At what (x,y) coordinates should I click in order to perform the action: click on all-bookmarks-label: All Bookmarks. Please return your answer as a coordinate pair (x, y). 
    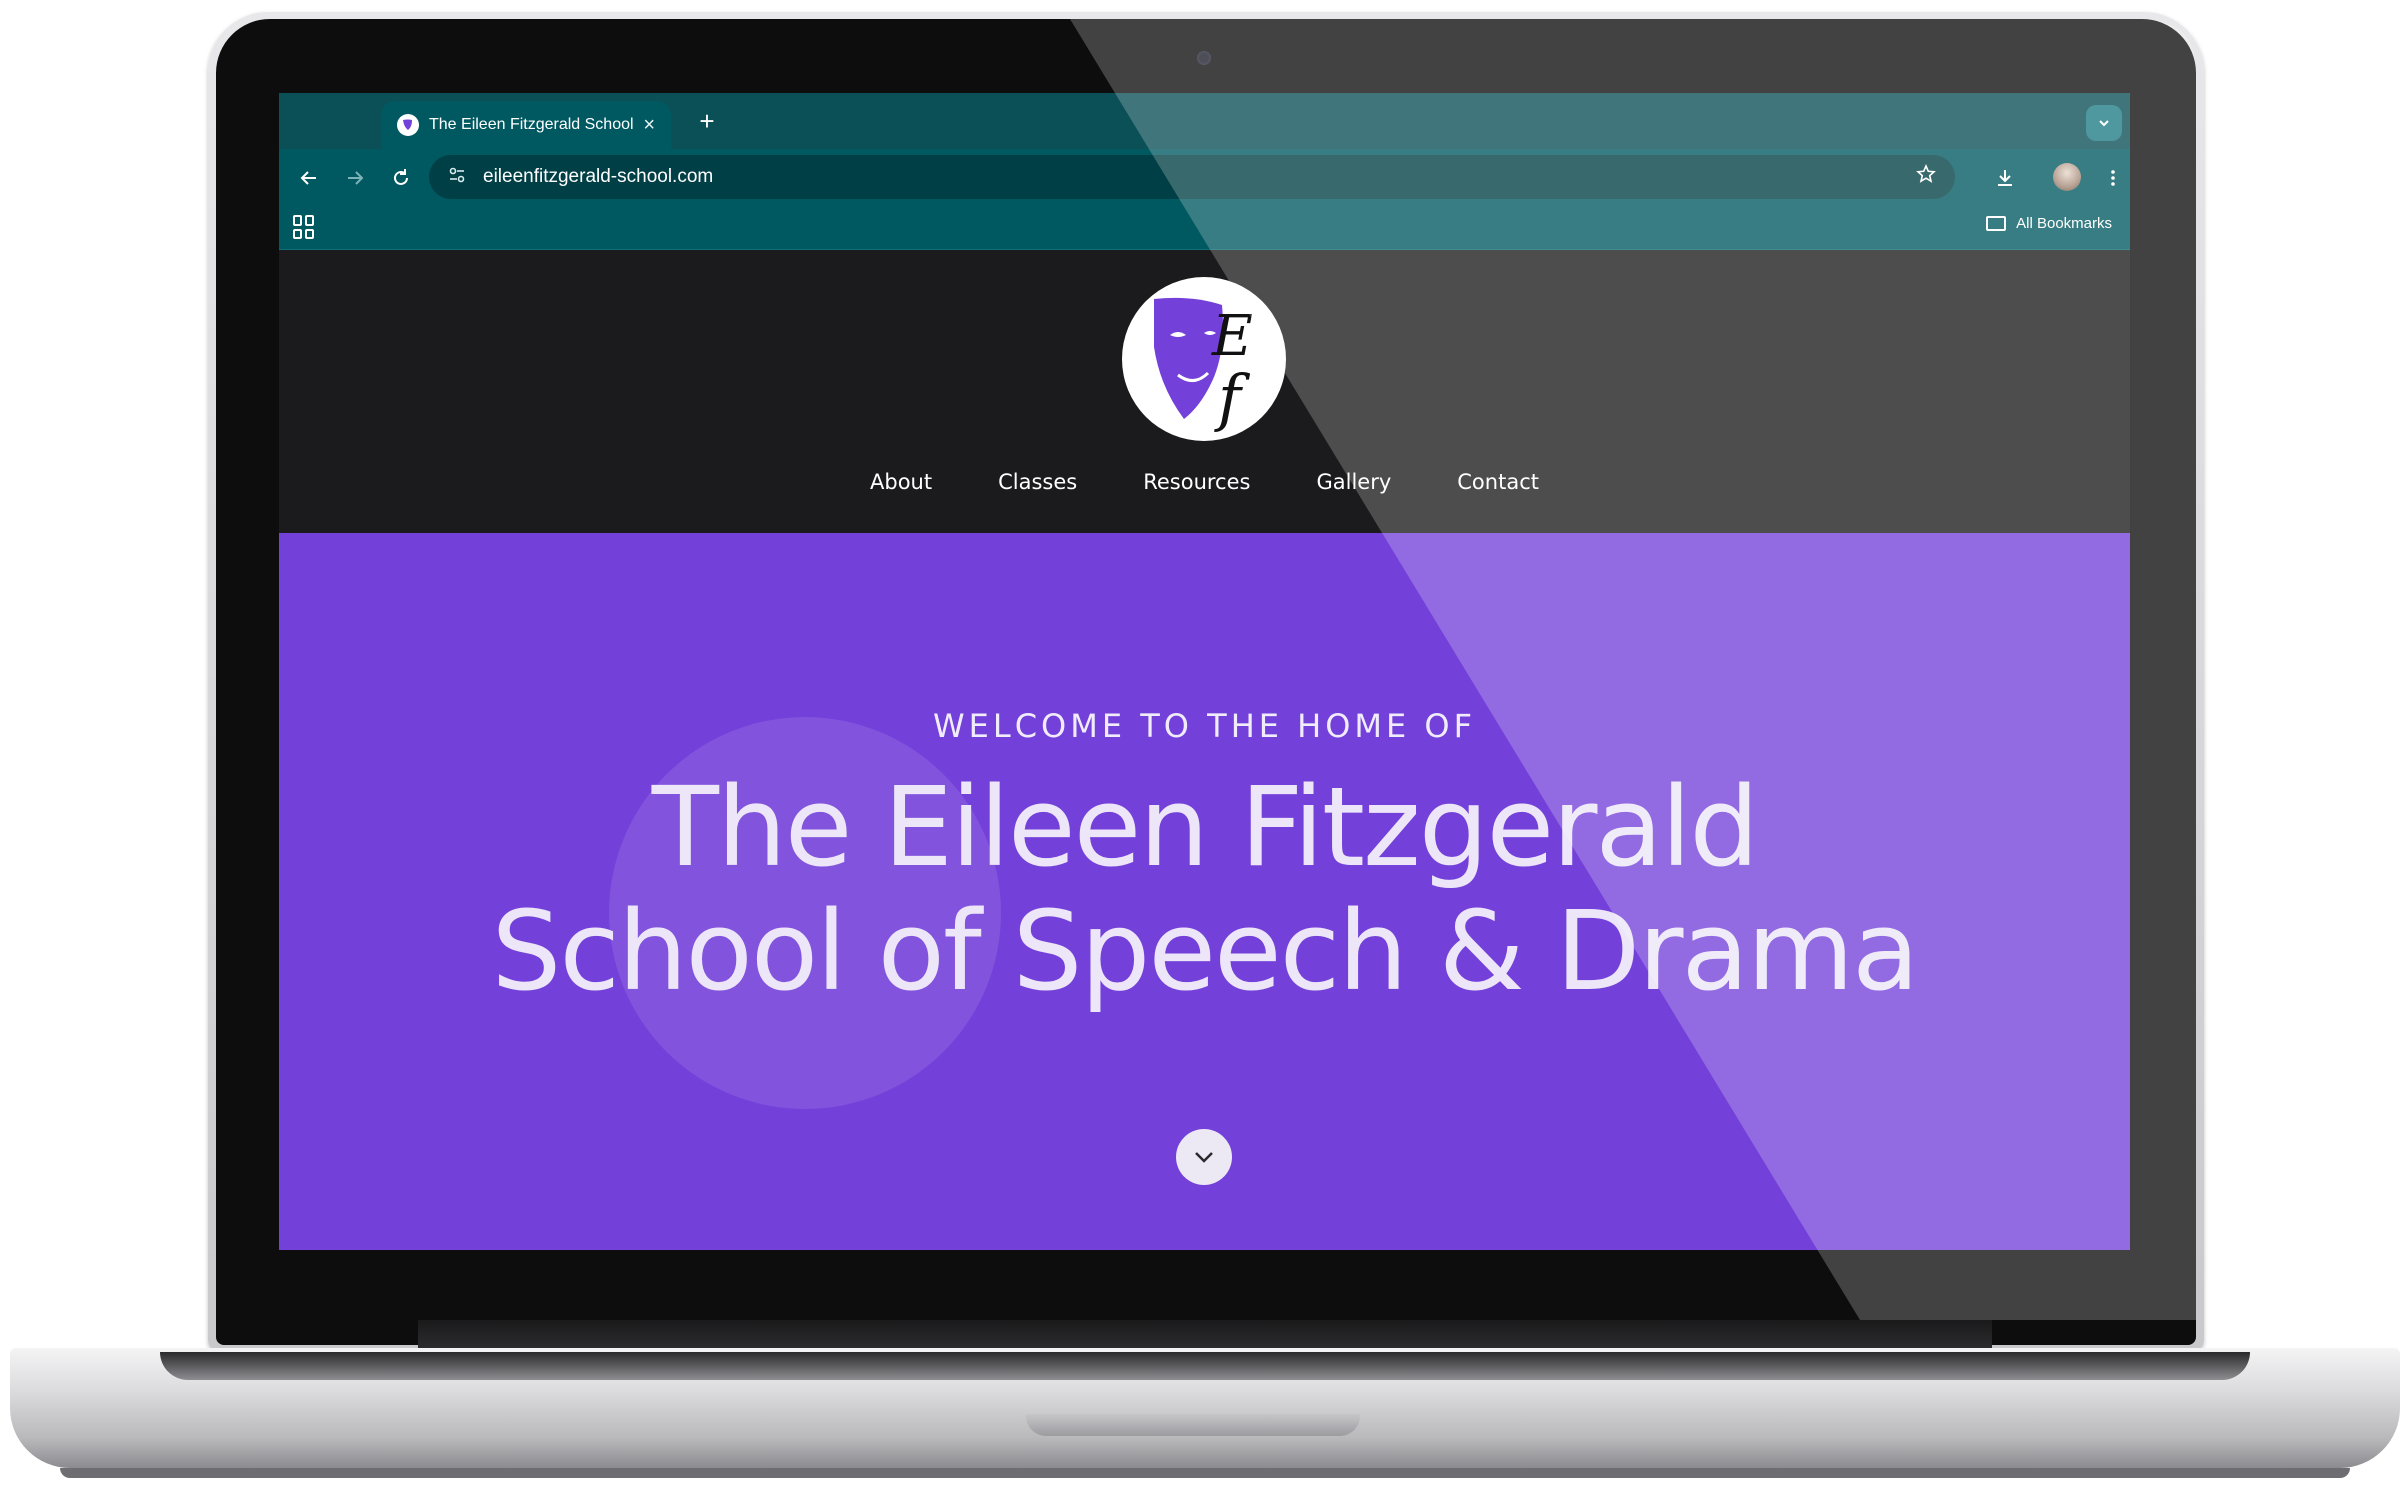
    Looking at the image, I should click on (2064, 223).